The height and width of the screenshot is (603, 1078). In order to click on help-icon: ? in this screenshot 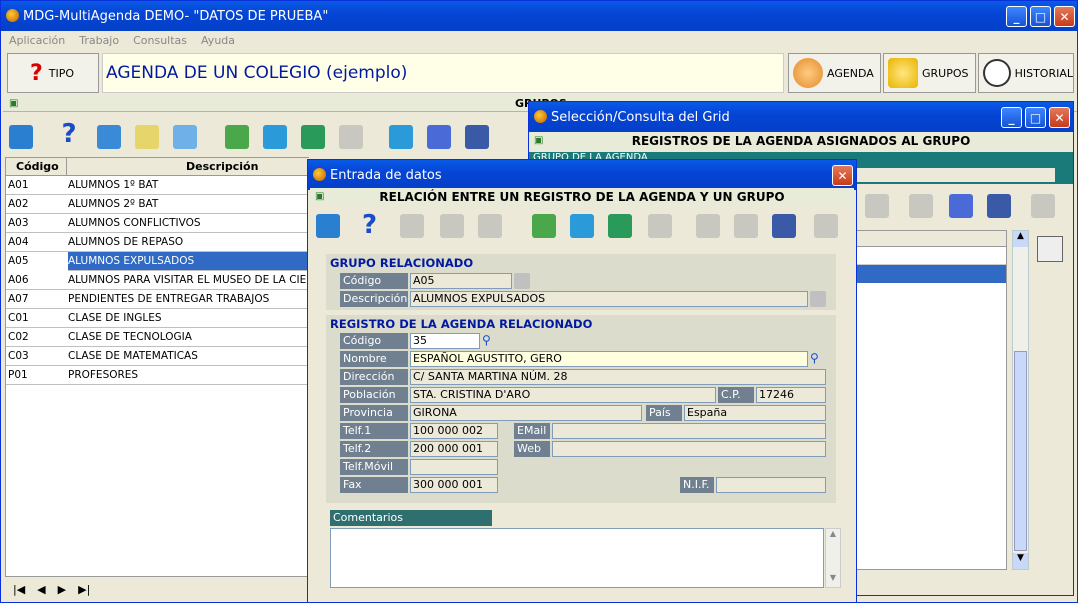, I will do `click(369, 225)`.